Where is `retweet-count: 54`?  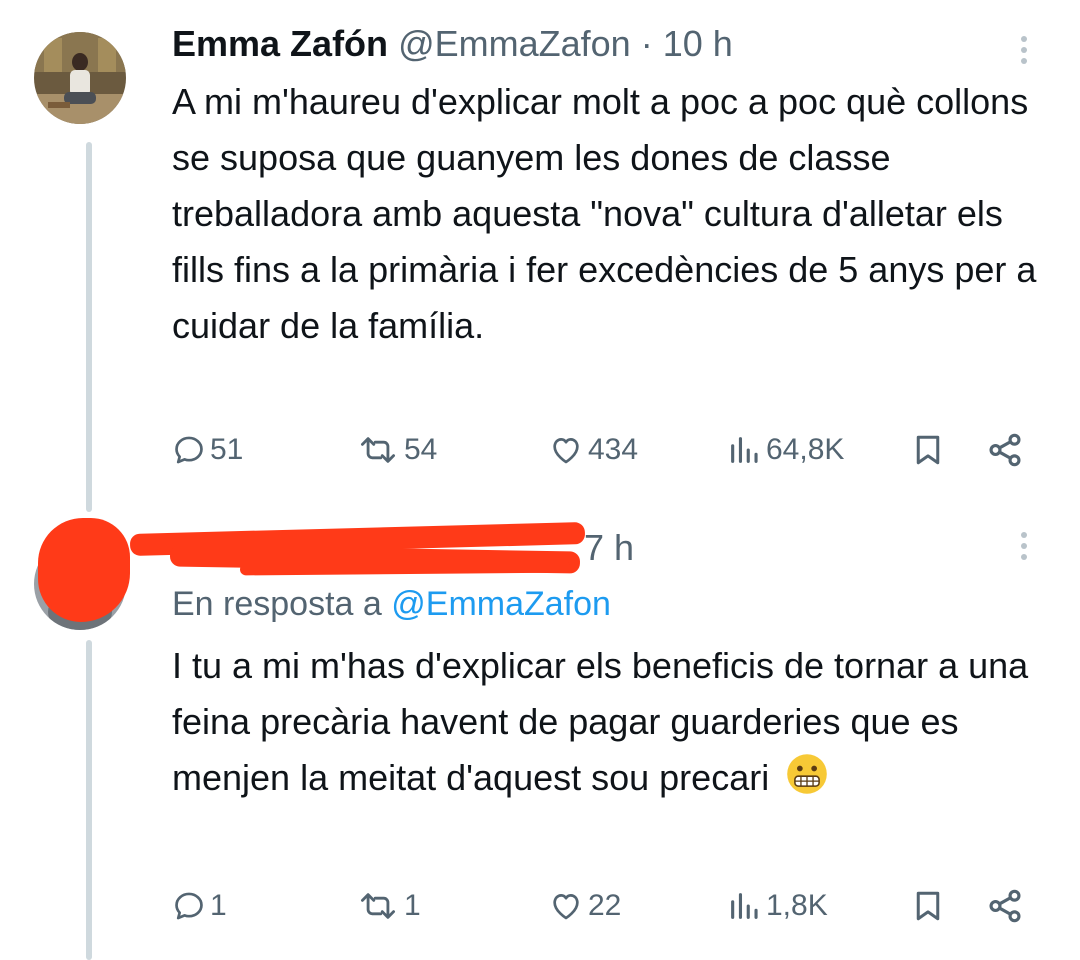
retweet-count: 54 is located at coordinates (421, 449).